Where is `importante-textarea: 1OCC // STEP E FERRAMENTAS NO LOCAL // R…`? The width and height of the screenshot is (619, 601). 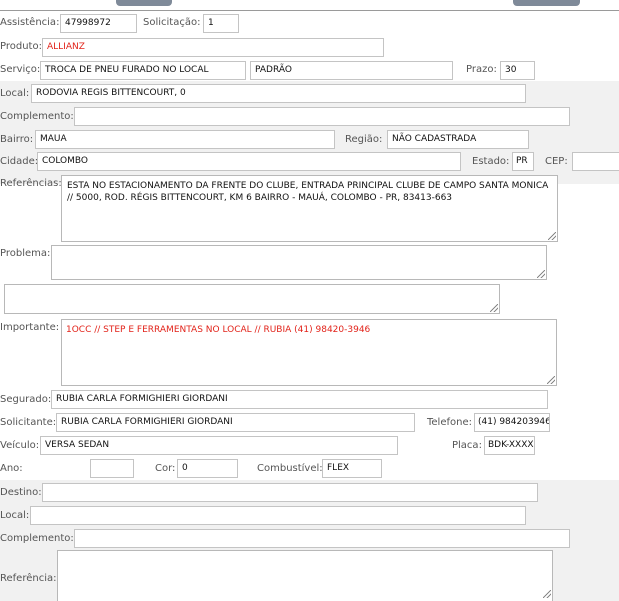
importante-textarea: 1OCC // STEP E FERRAMENTAS NO LOCAL // R… is located at coordinates (309, 352).